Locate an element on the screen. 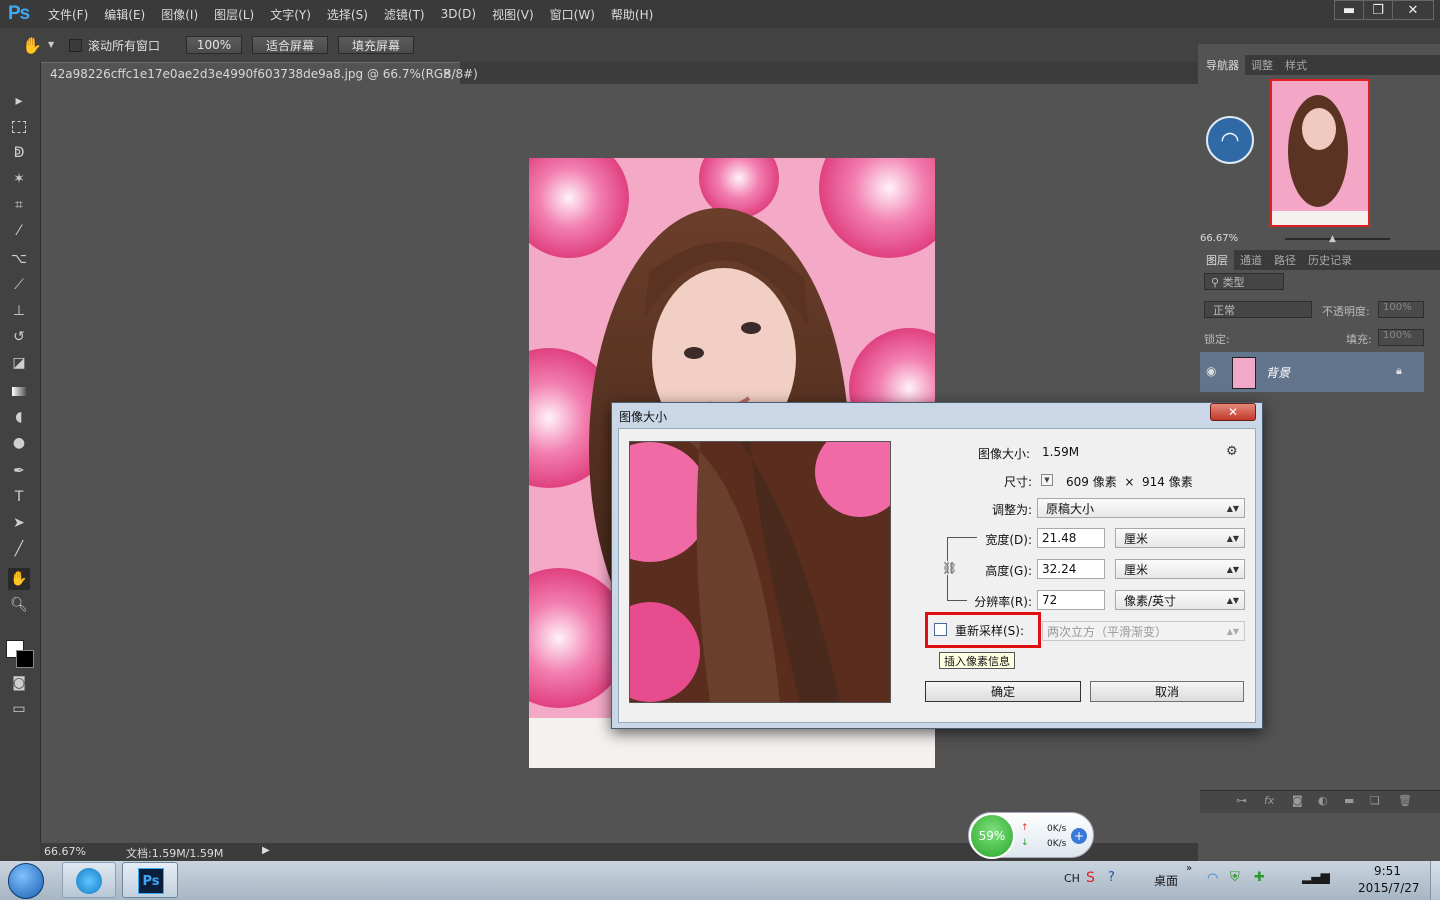 The image size is (1440, 900). help-icon: ? is located at coordinates (1111, 877).